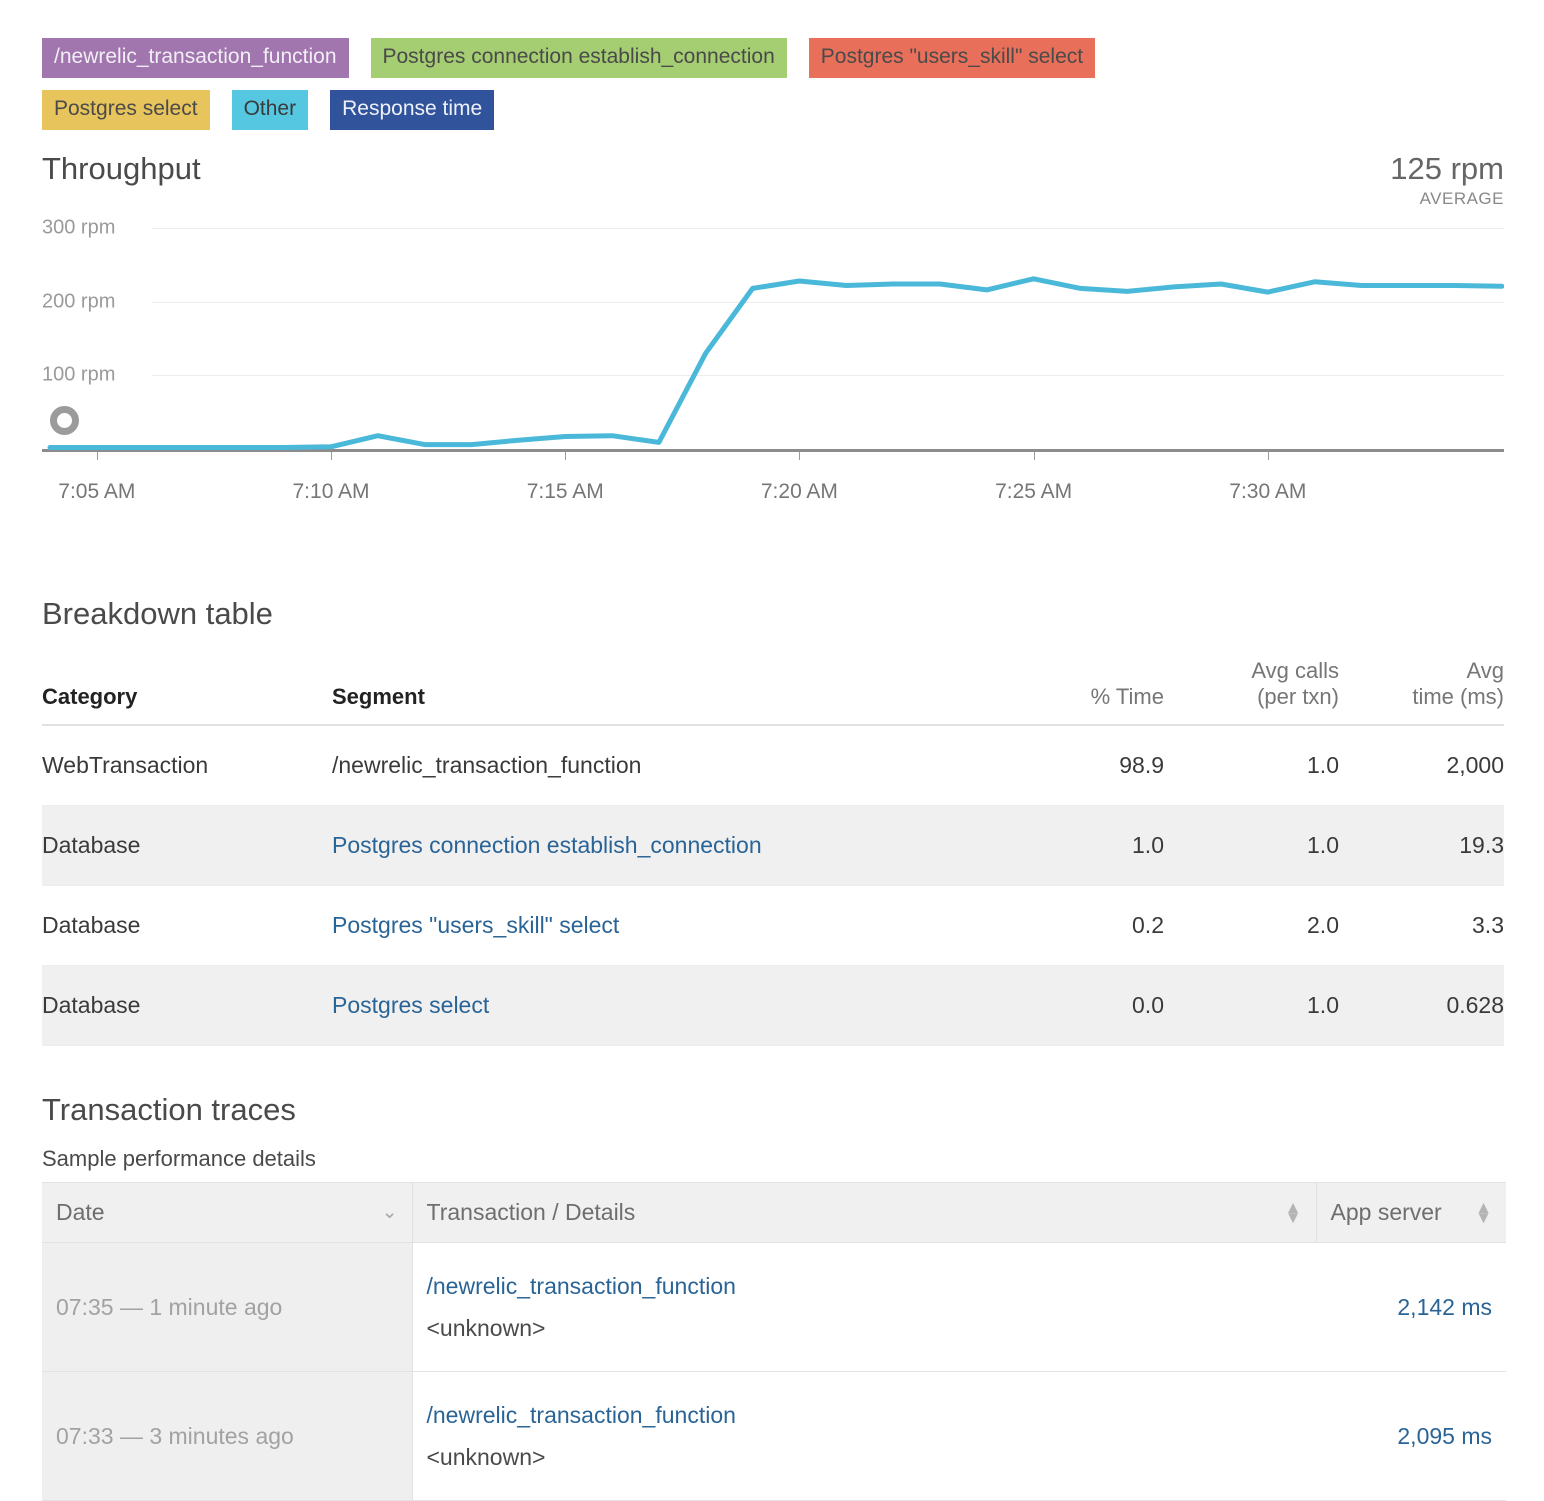  I want to click on legend-row-2: Postgres select Other Response time, so click(773, 110).